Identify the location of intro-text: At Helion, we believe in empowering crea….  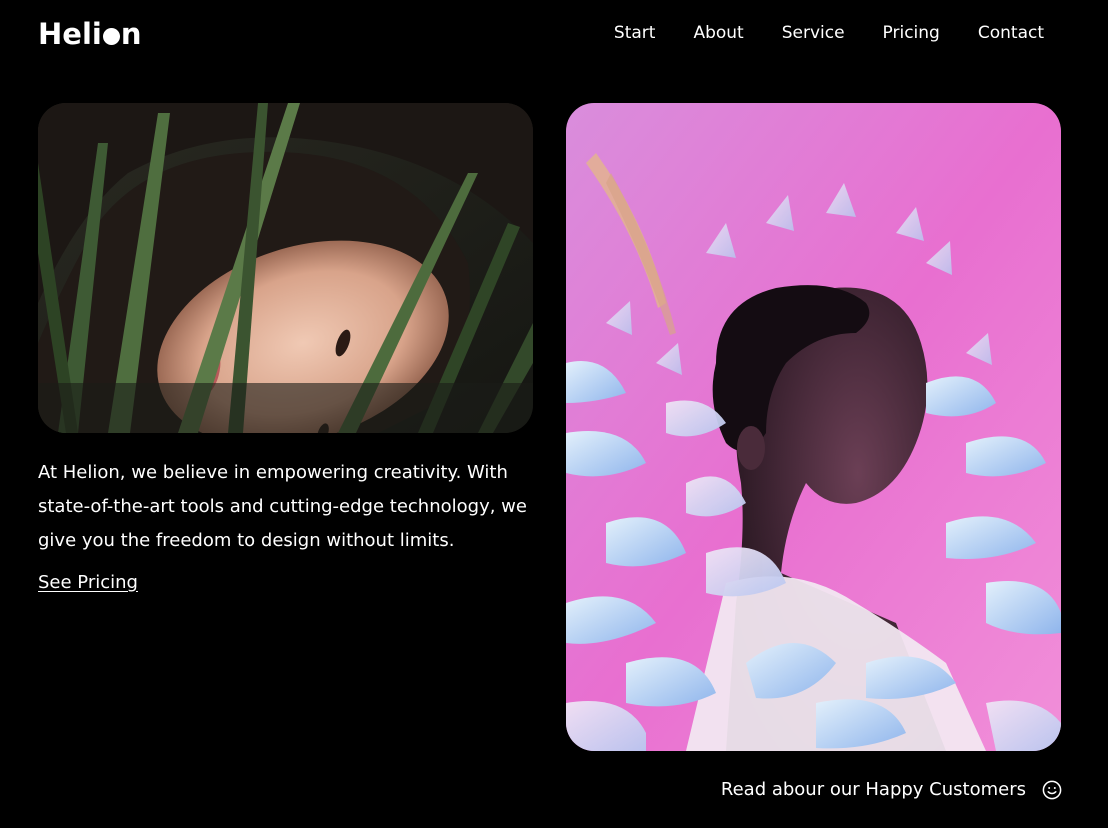
(282, 506).